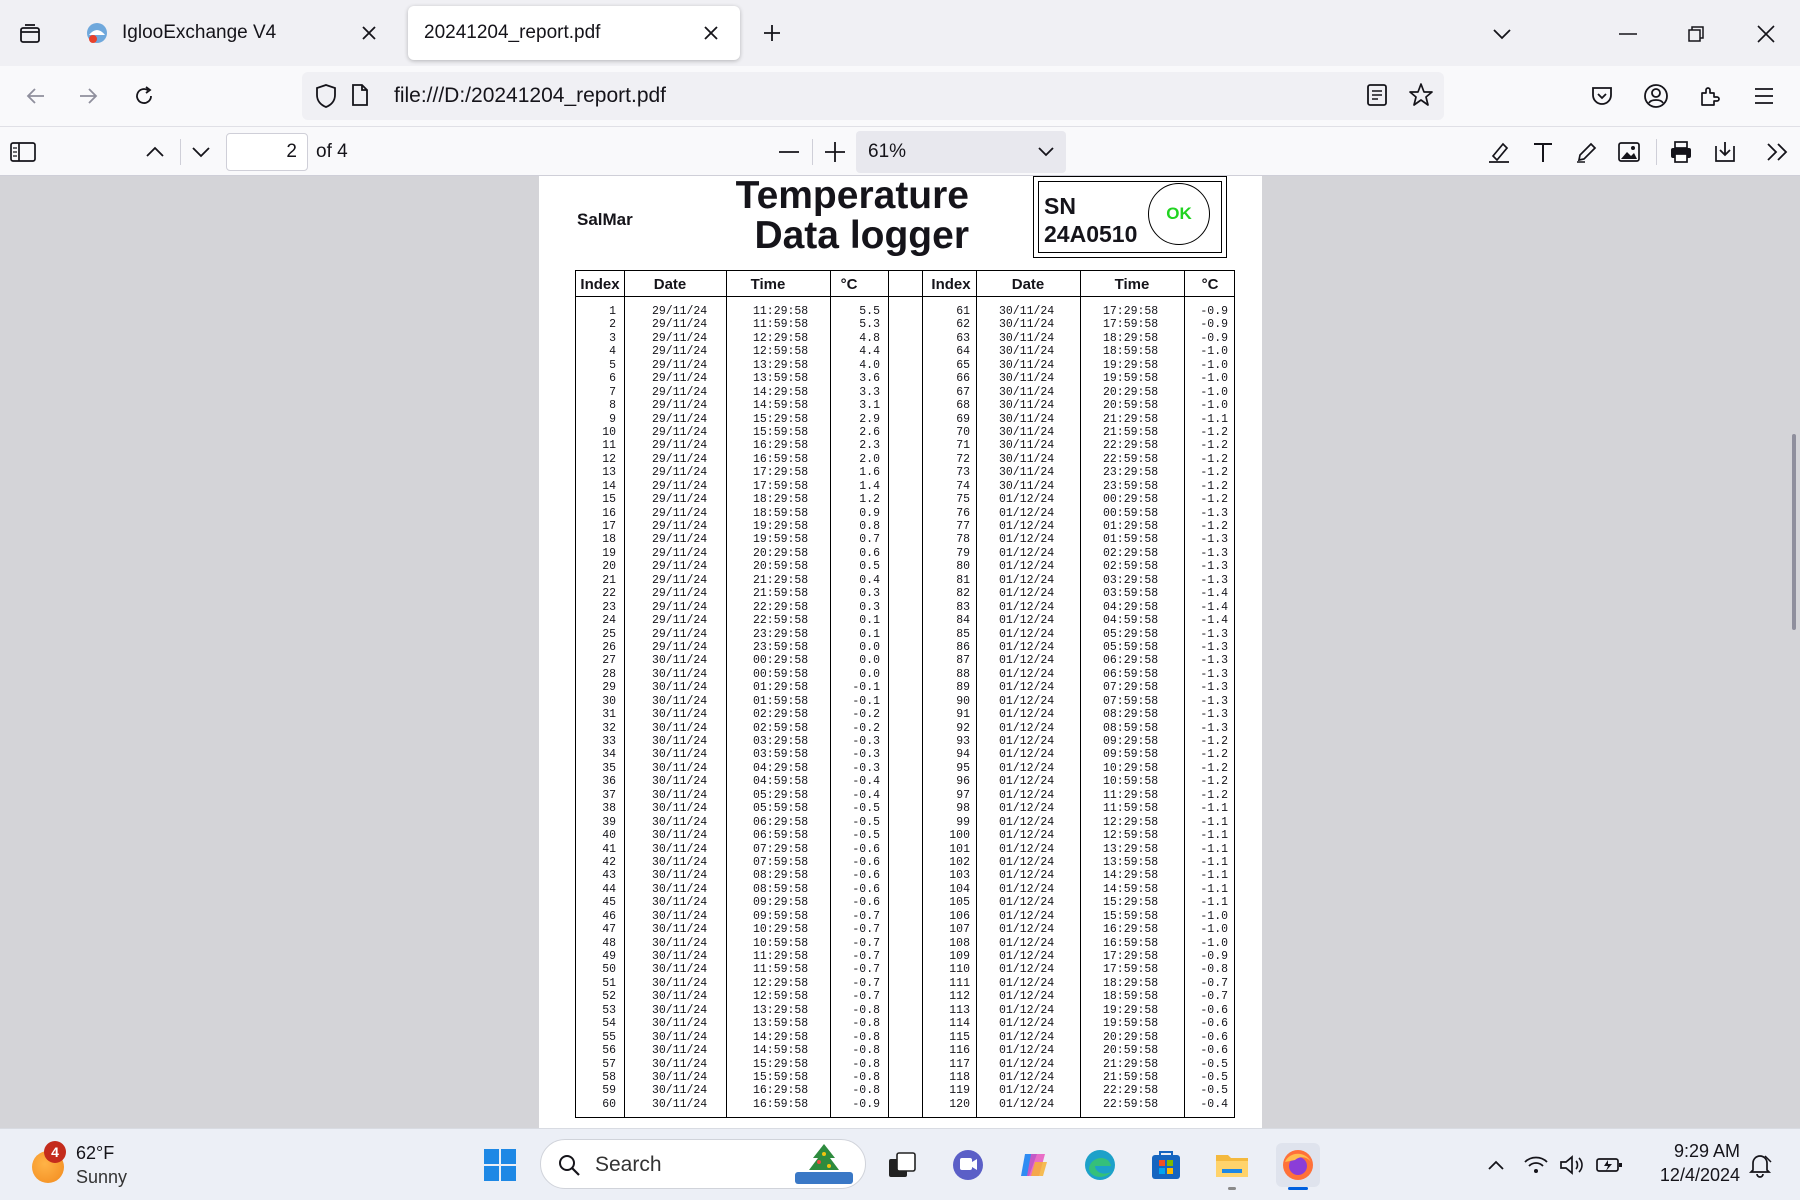 The height and width of the screenshot is (1200, 1800). Describe the element at coordinates (1502, 34) in the screenshot. I see `tab-overflow-chevron-button` at that location.